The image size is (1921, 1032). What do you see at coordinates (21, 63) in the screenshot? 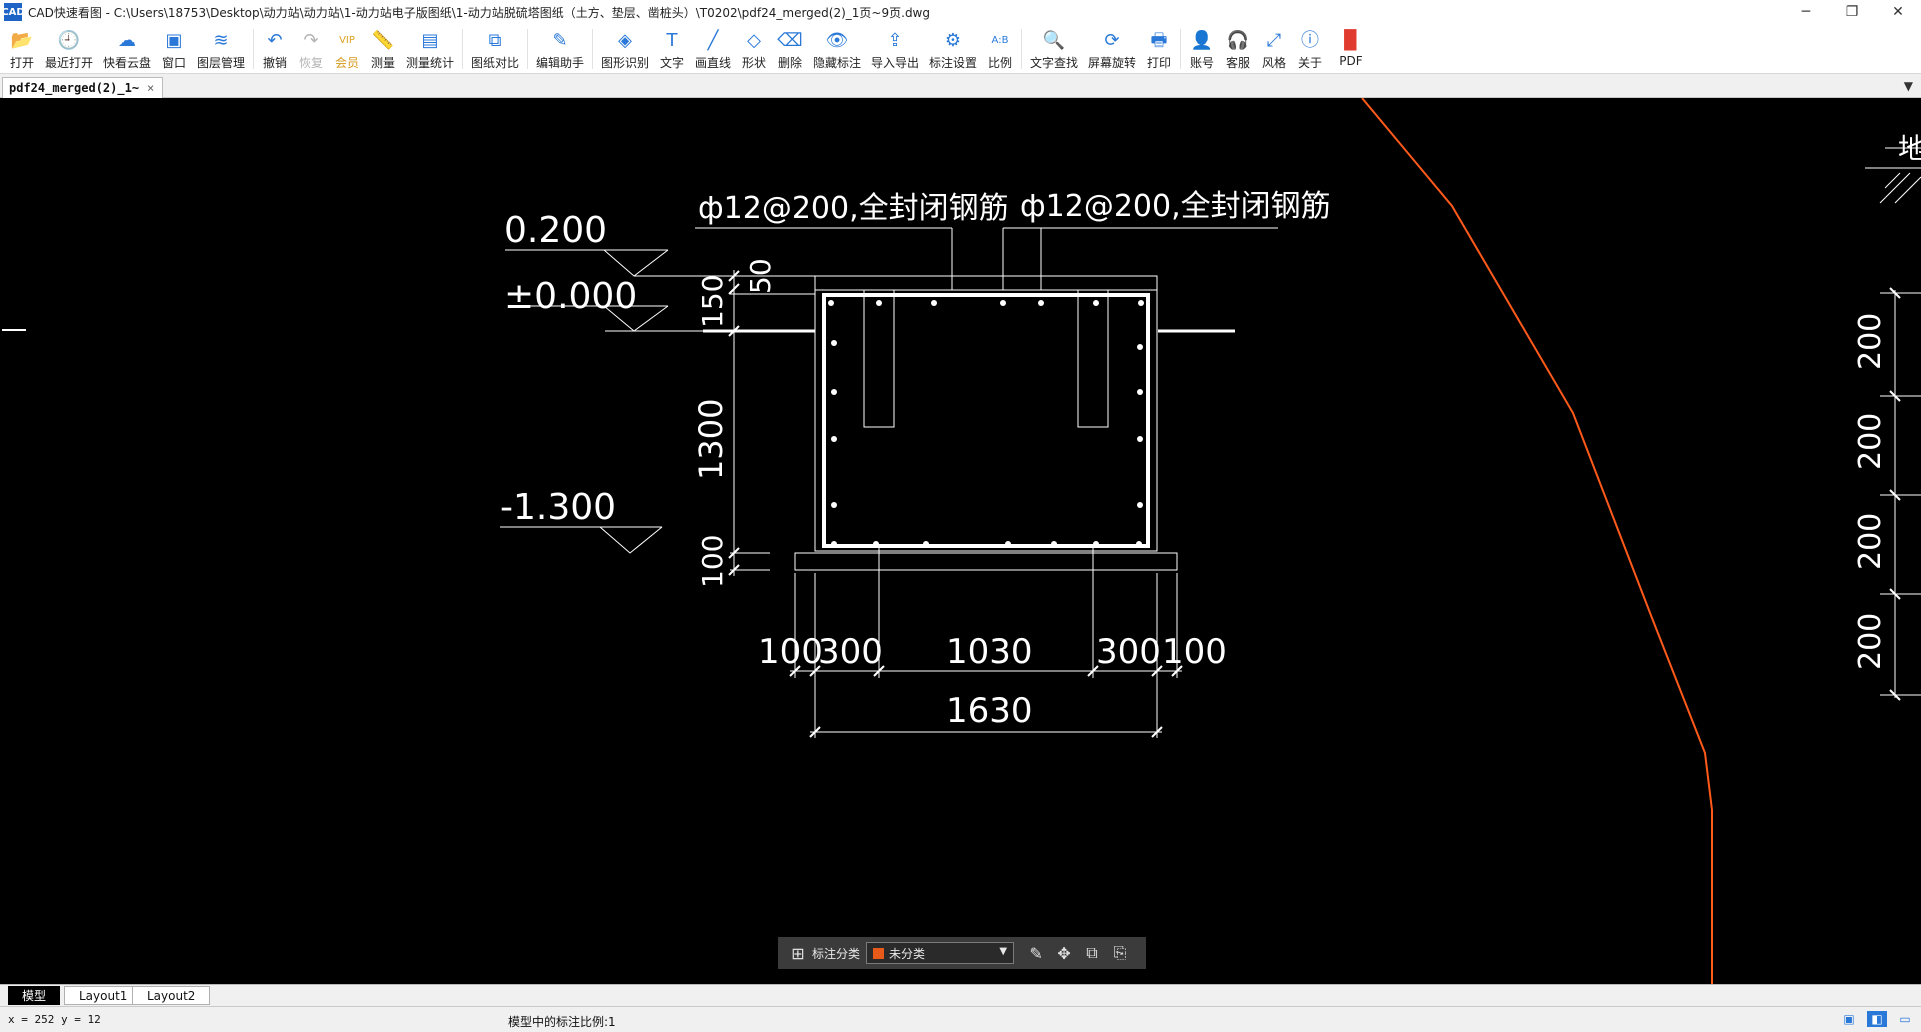
I see `toolbar-label: 打开` at bounding box center [21, 63].